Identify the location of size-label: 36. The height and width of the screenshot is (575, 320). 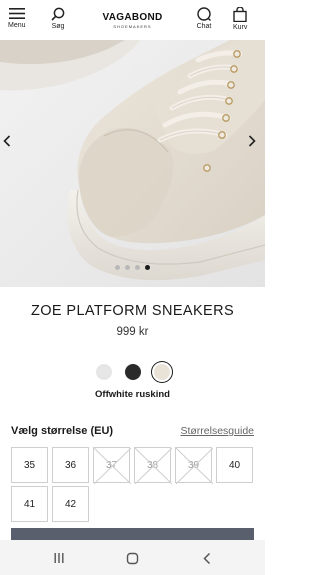
(70, 465).